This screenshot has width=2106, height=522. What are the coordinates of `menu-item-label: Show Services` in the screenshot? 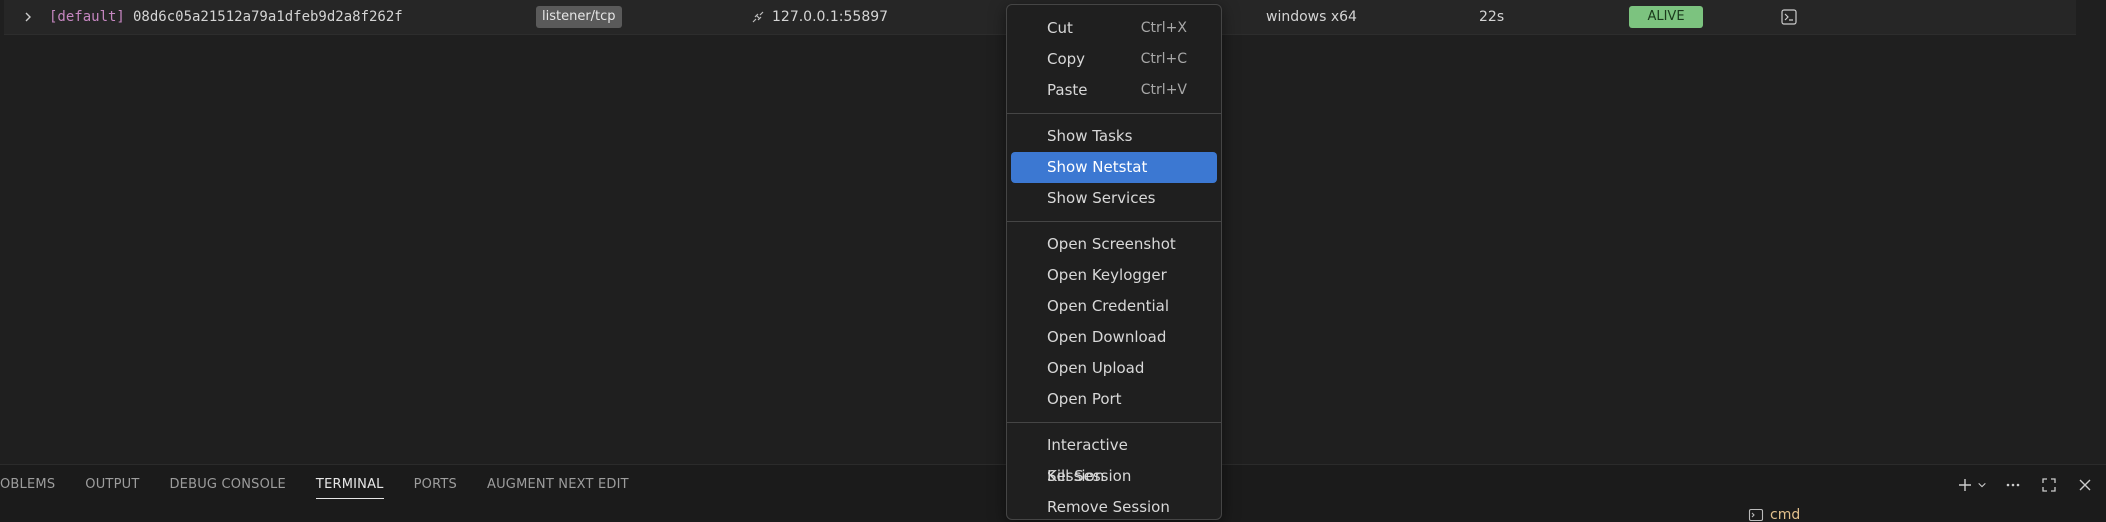 It's located at (1101, 198).